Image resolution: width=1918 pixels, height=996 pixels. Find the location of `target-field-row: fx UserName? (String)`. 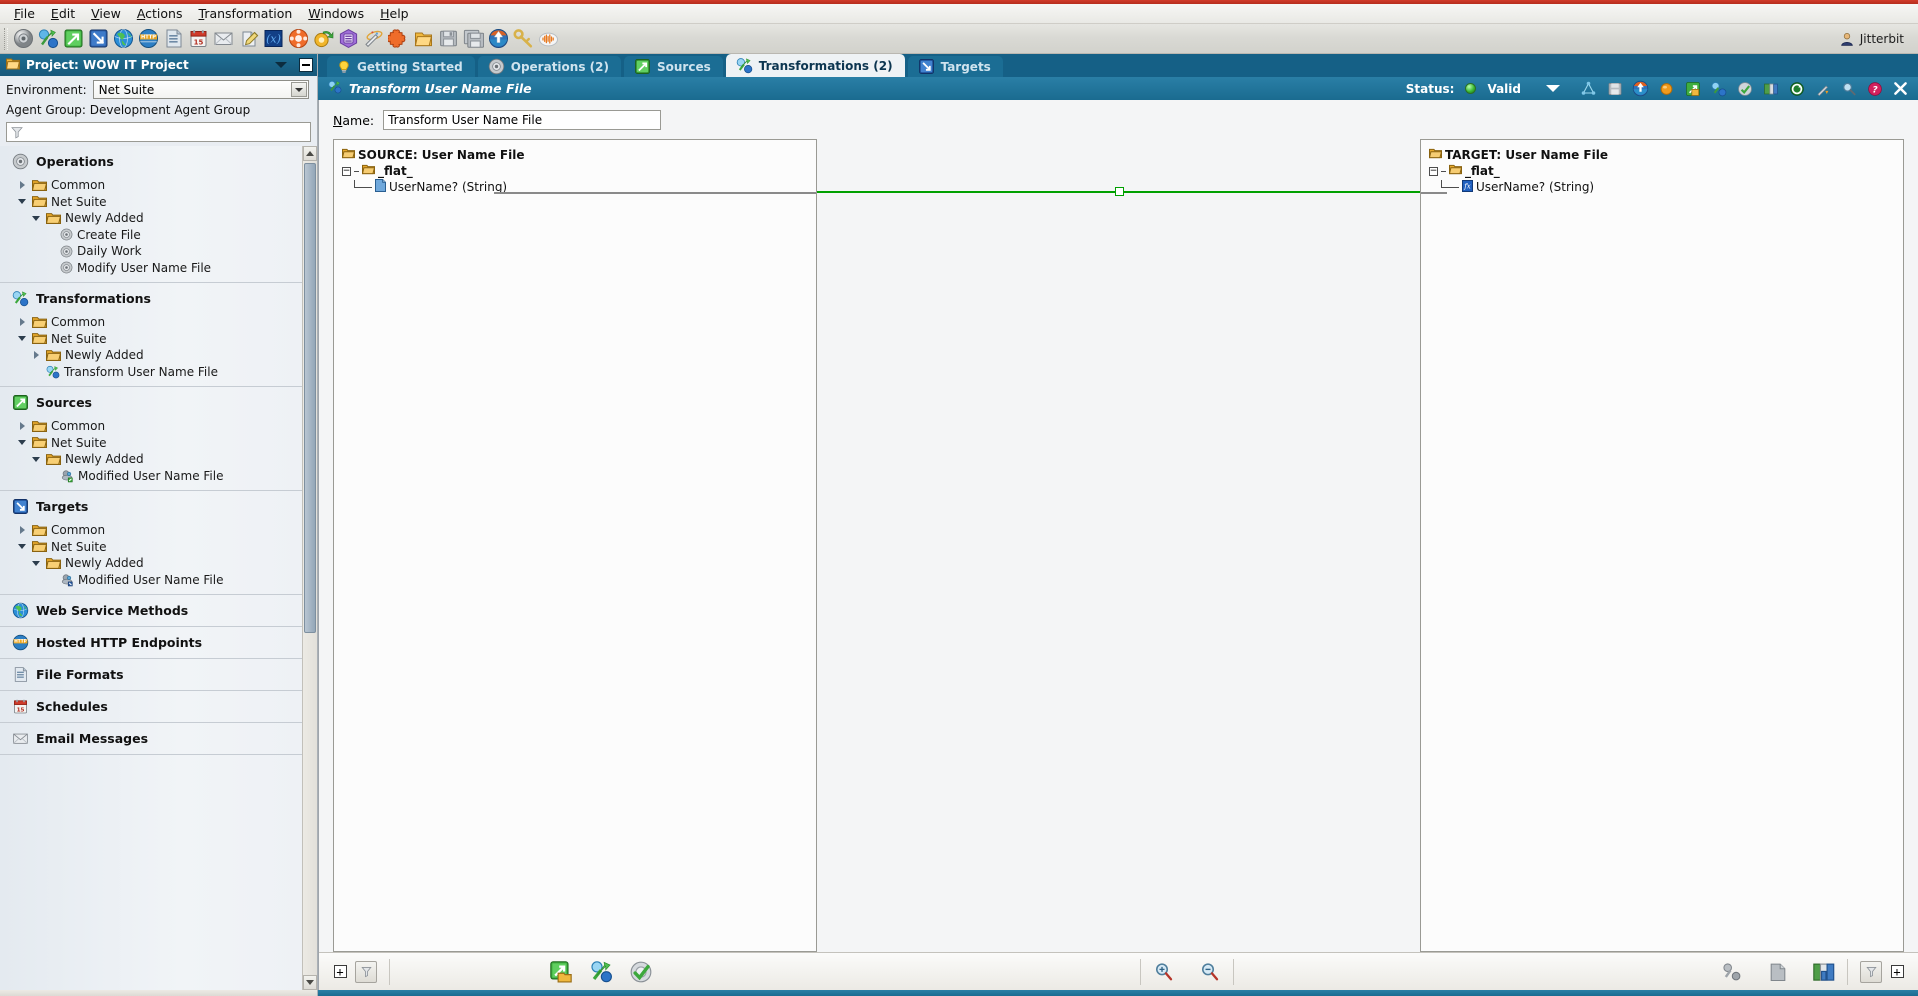

target-field-row: fx UserName? (String) is located at coordinates (1518, 187).